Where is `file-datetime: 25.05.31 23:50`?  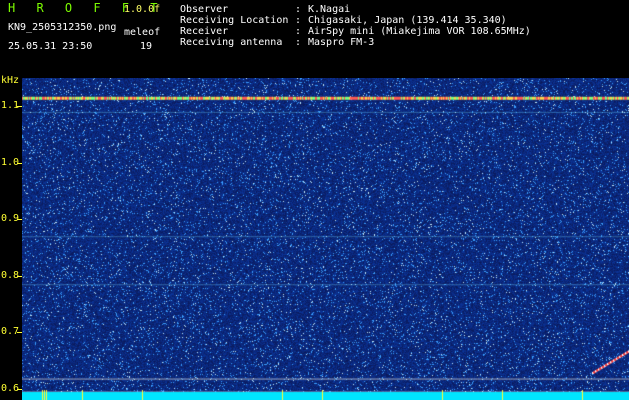 file-datetime: 25.05.31 23:50 is located at coordinates (50, 46).